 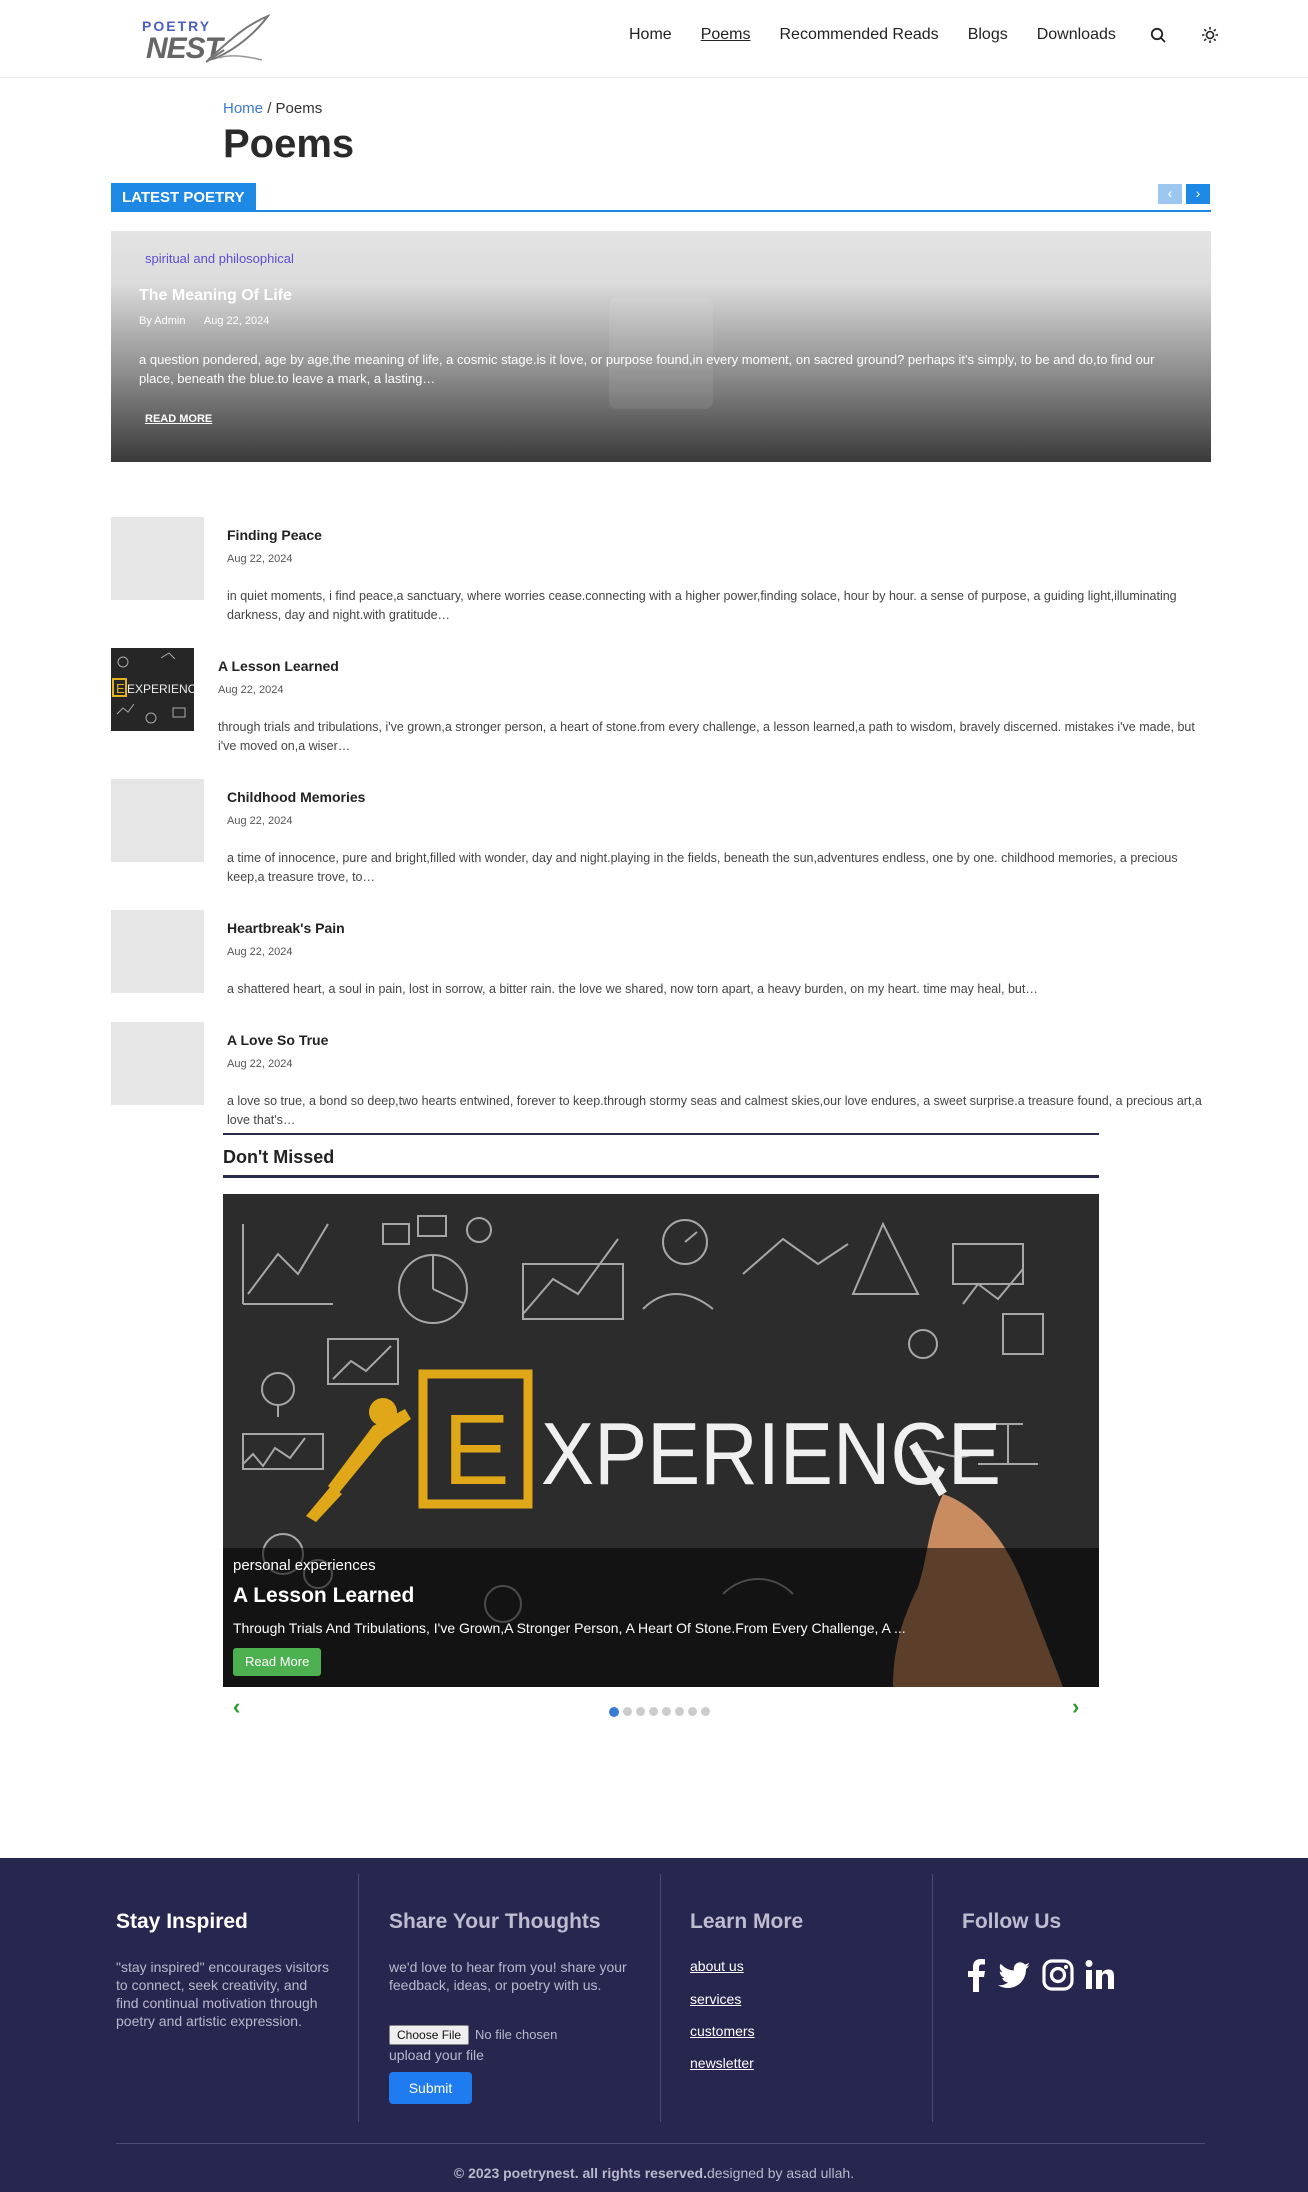 What do you see at coordinates (429, 2035) in the screenshot?
I see `choose-file-button: Choose File` at bounding box center [429, 2035].